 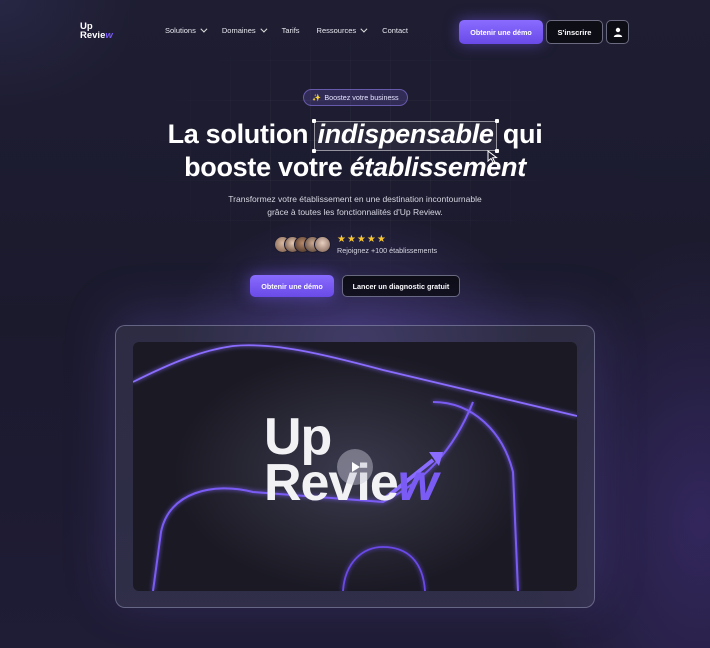 I want to click on user-icon, so click(x=617, y=32).